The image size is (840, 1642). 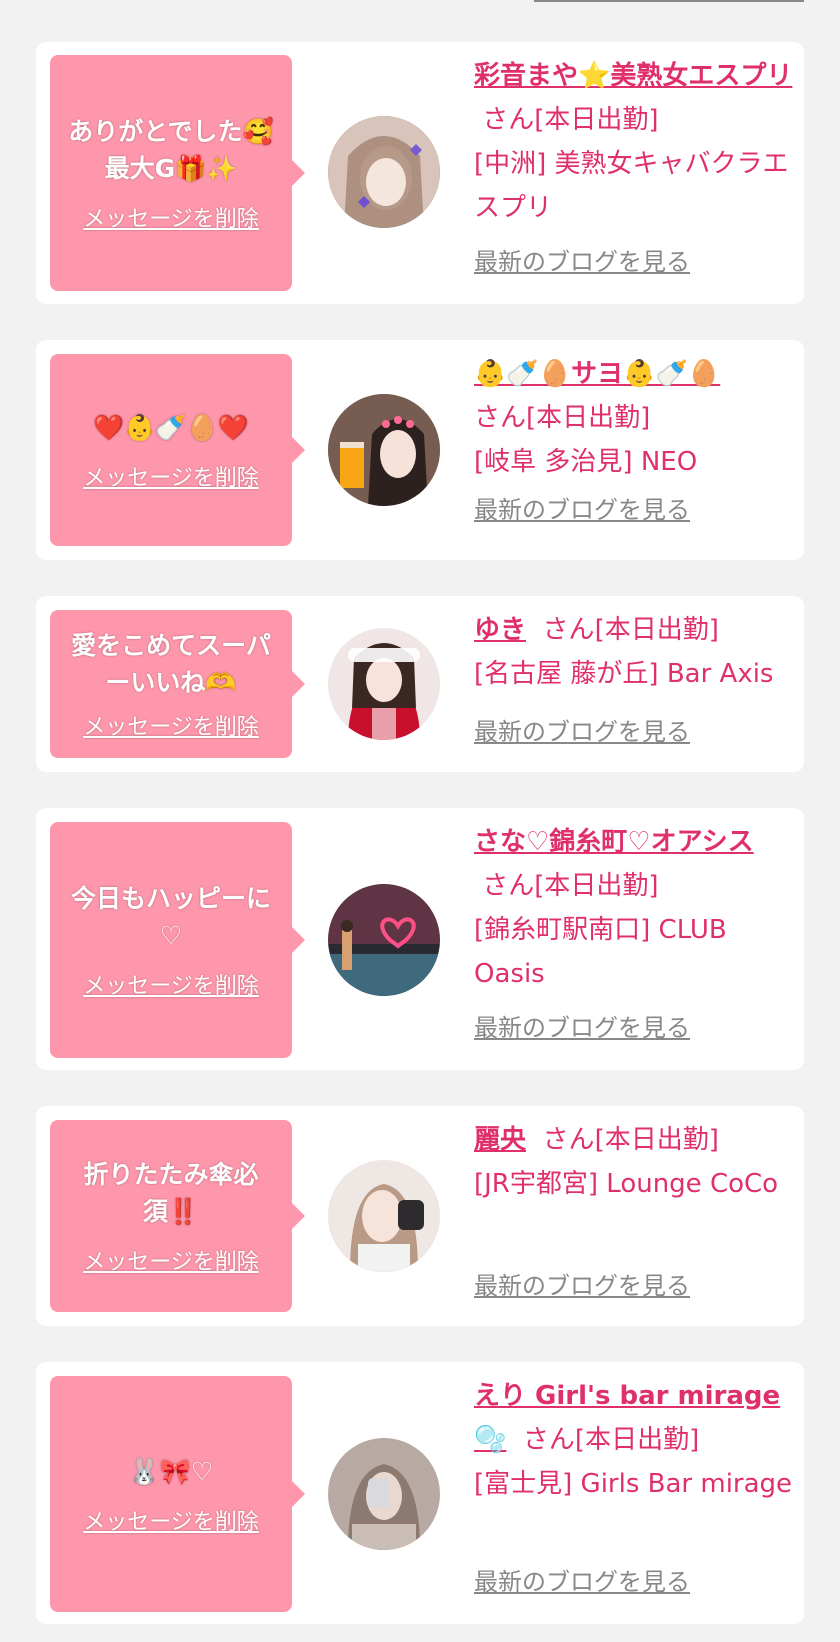 I want to click on girl-info: ゆき さん[本日出勤] [名古屋 藤が丘] Bar Axis, so click(x=634, y=652).